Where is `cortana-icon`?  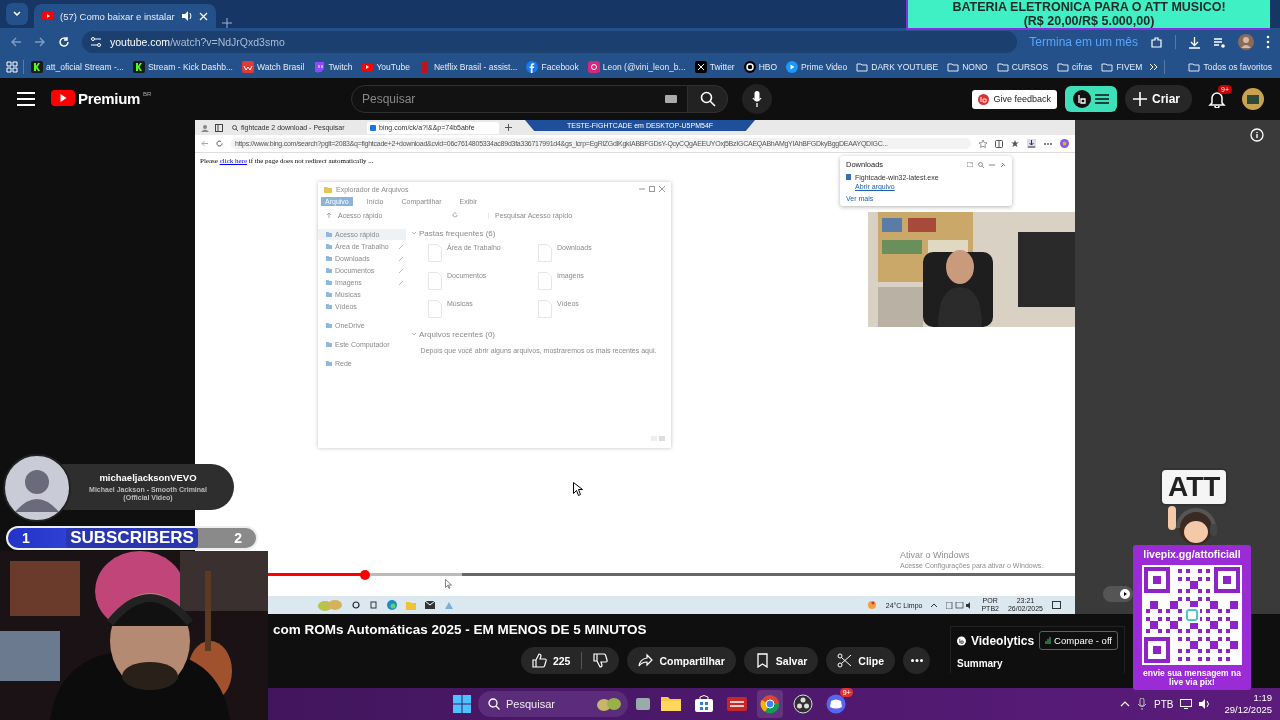 cortana-icon is located at coordinates (356, 605).